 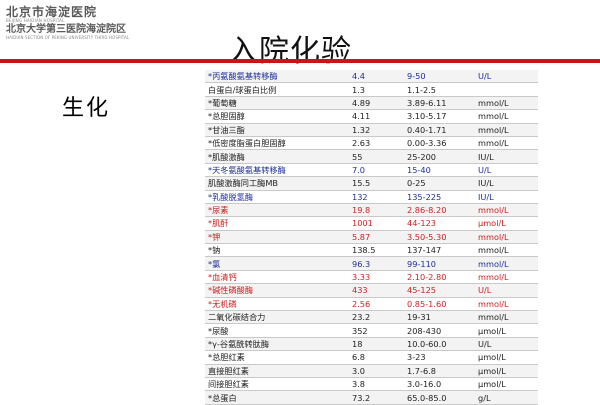 I want to click on table-row: *总胆固醇 4.11 3.10-5.17 mmol/L, so click(x=371, y=116).